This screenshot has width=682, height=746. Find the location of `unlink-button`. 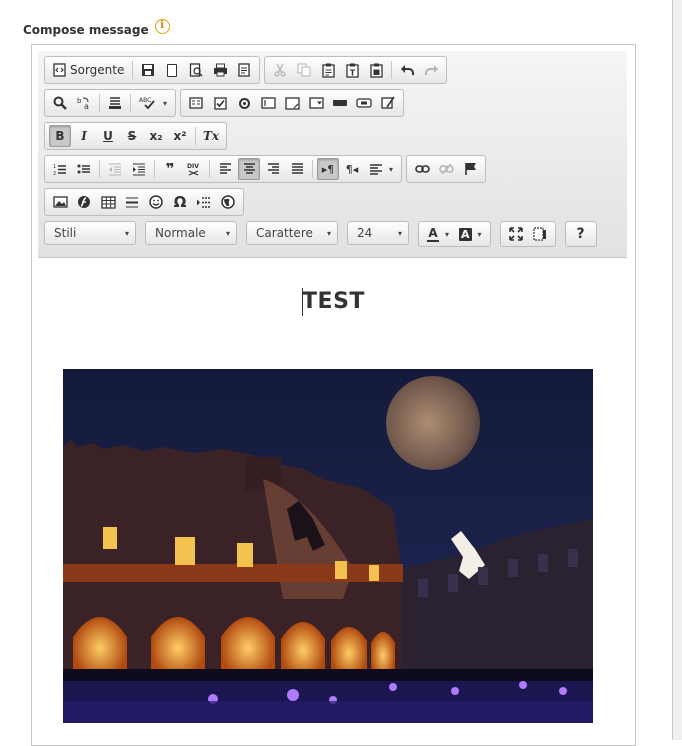

unlink-button is located at coordinates (446, 169).